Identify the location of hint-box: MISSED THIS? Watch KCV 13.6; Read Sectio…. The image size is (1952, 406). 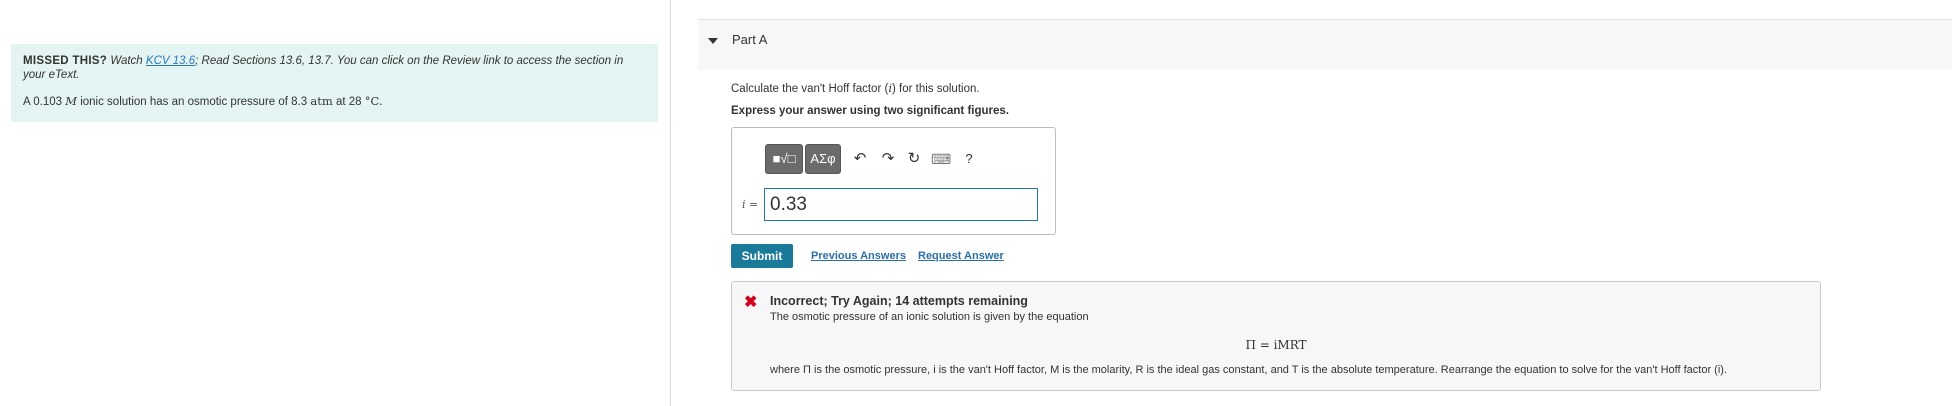
(334, 83).